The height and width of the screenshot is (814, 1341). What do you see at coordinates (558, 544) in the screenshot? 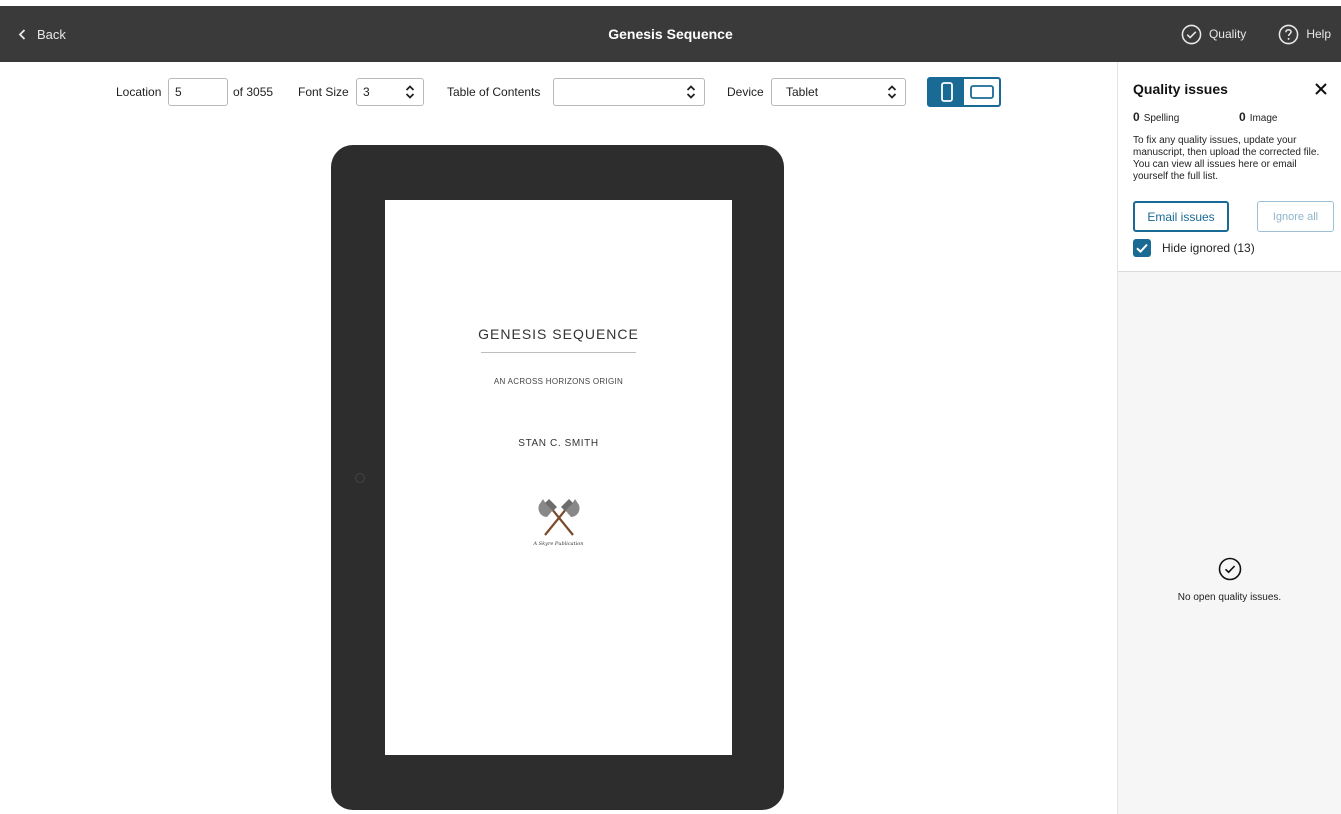
I see `publisher-logo-text: A Skyre Publication` at bounding box center [558, 544].